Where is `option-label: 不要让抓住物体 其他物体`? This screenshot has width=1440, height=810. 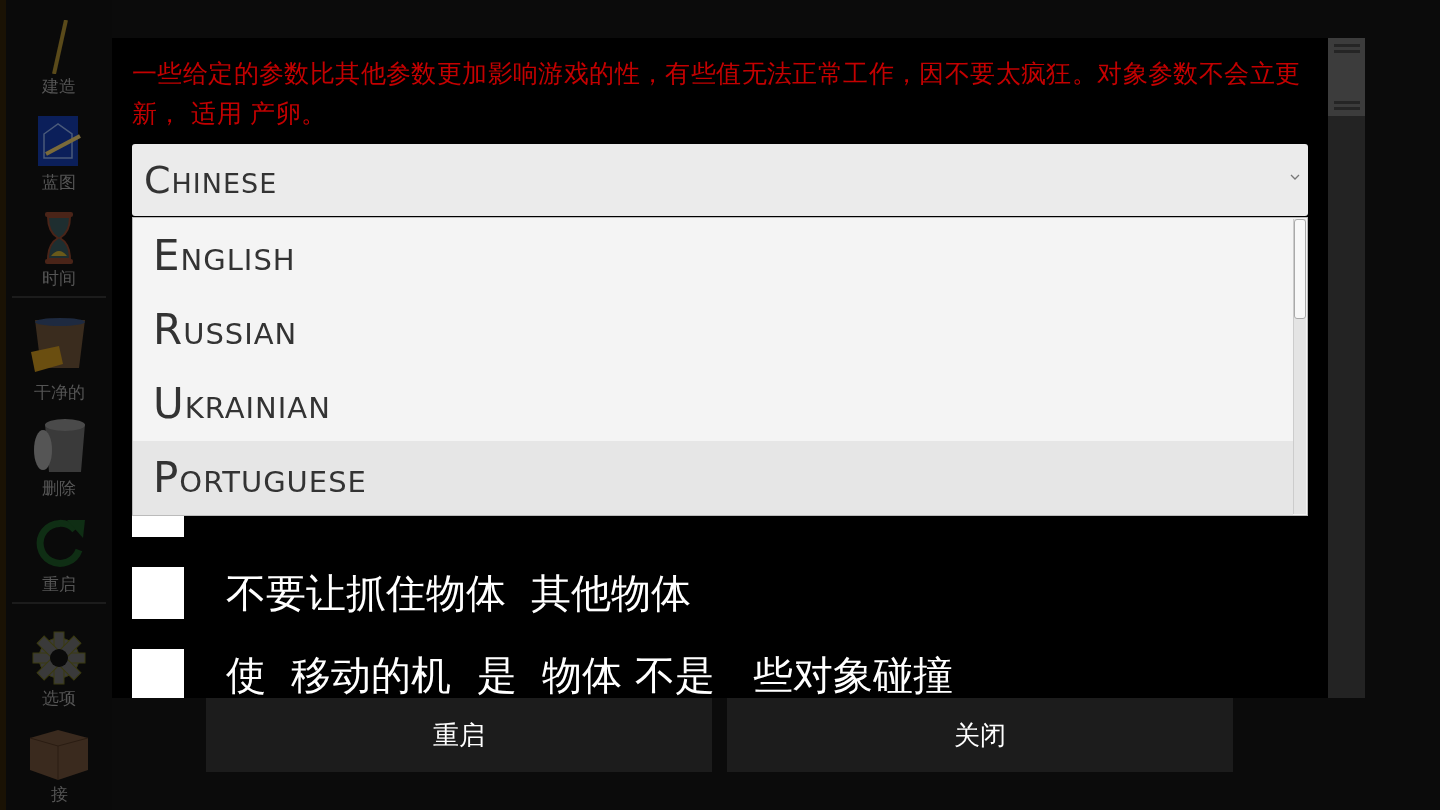
option-label: 不要让抓住物体 其他物体 is located at coordinates (459, 593).